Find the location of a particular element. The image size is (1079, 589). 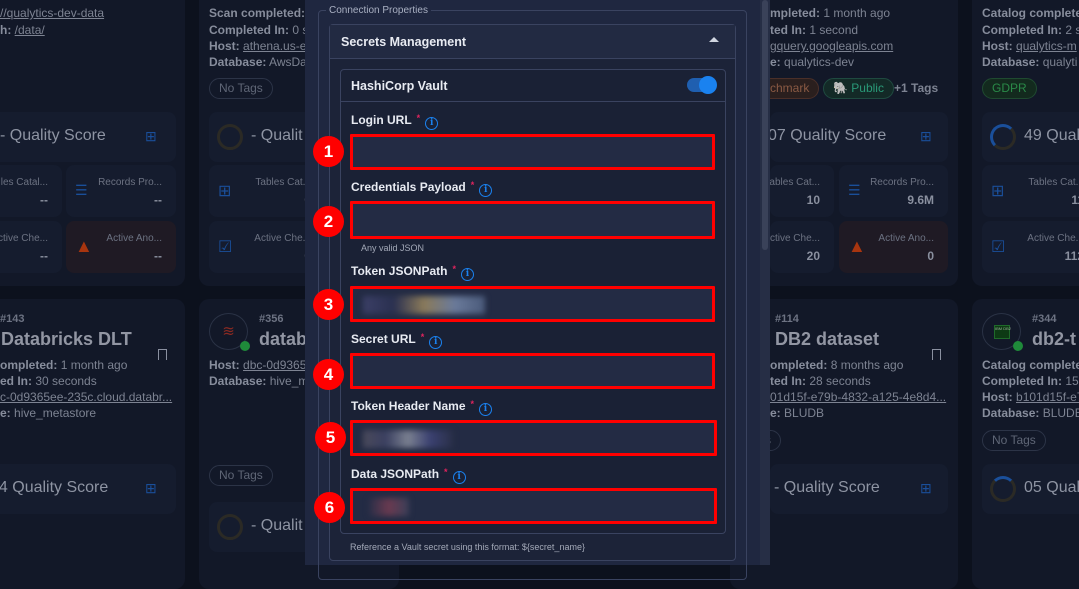

vault-title: HashiCorp Vault is located at coordinates (399, 86).